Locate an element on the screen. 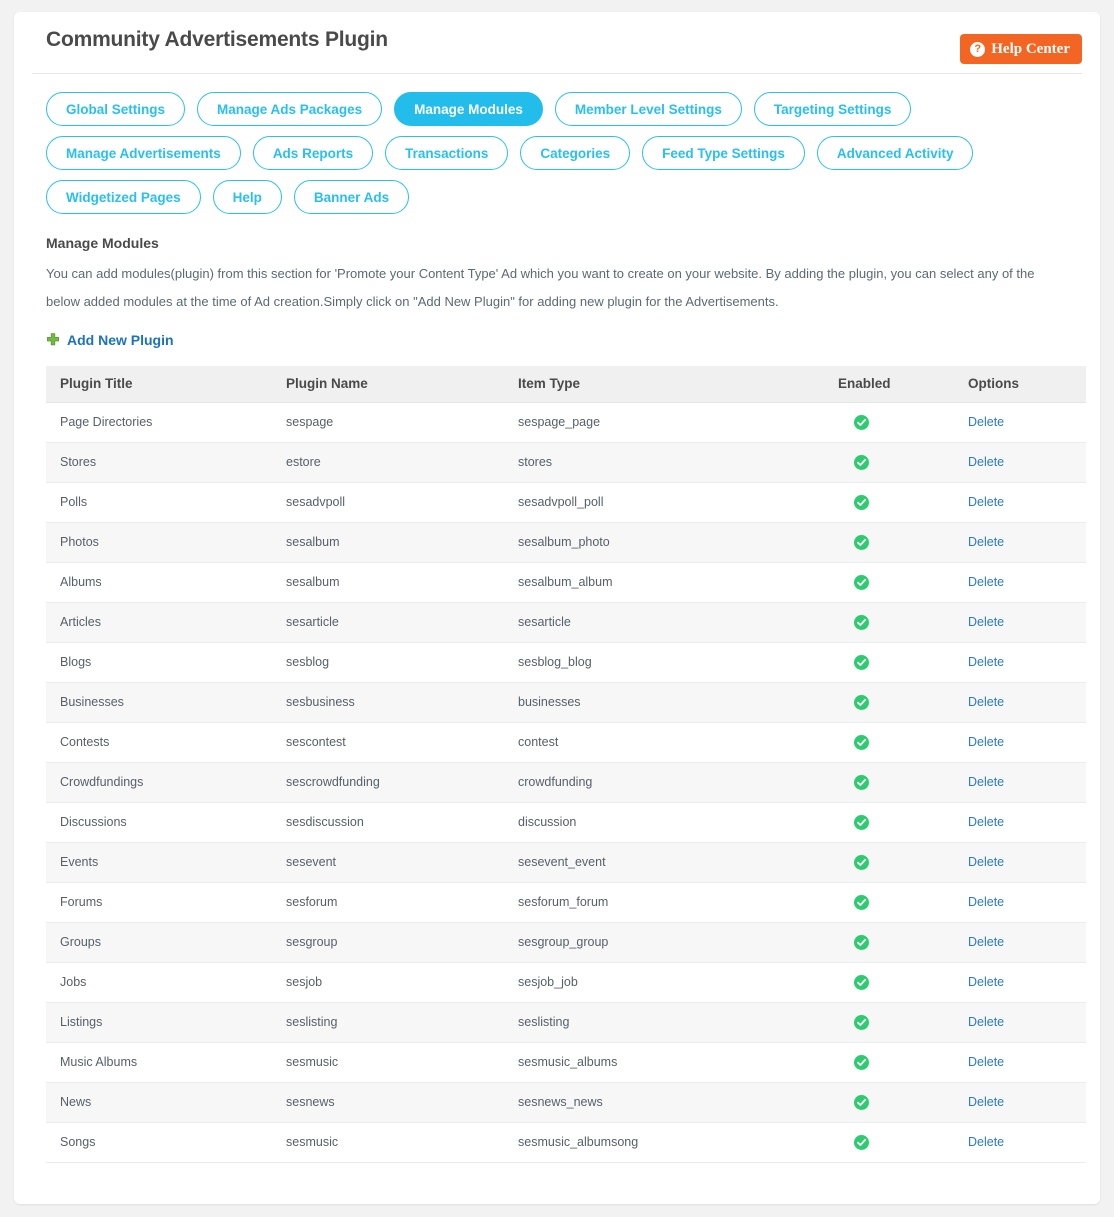  help-center-button: ? Help Center is located at coordinates (1021, 49).